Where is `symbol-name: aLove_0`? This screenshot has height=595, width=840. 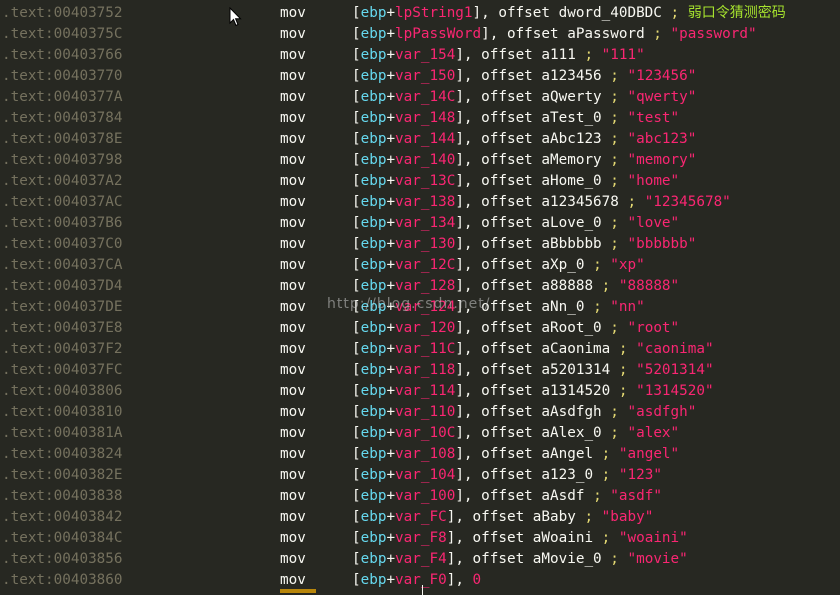
symbol-name: aLove_0 is located at coordinates (571, 223).